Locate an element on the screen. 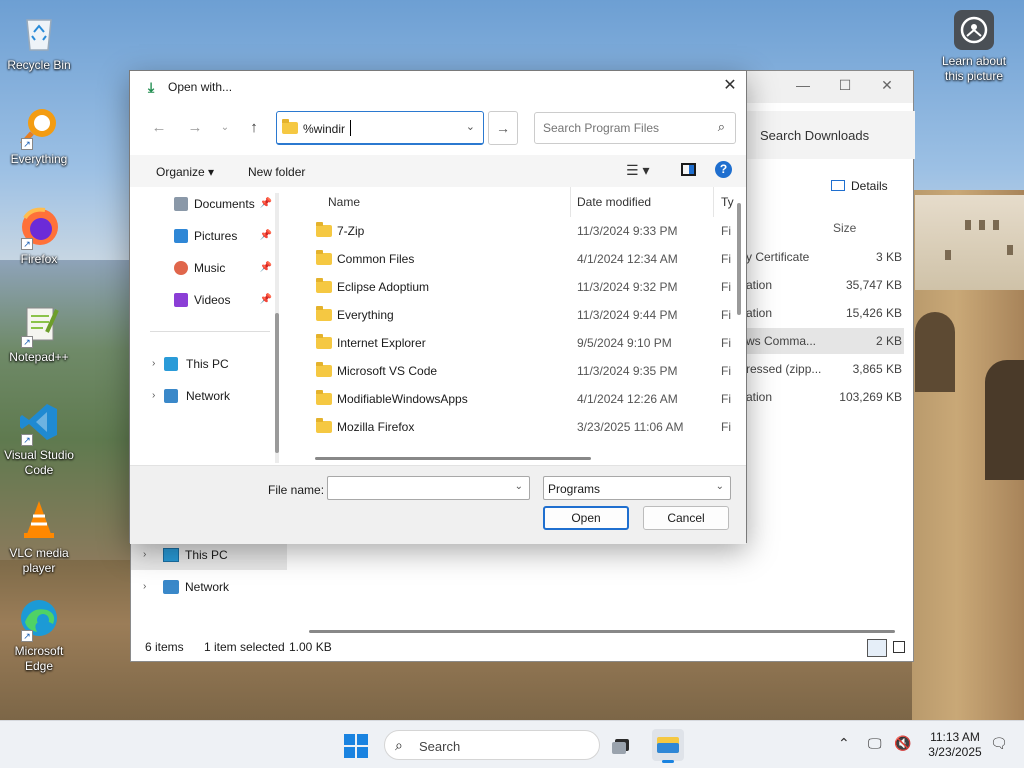  column-header-type: Ty is located at coordinates (727, 202).